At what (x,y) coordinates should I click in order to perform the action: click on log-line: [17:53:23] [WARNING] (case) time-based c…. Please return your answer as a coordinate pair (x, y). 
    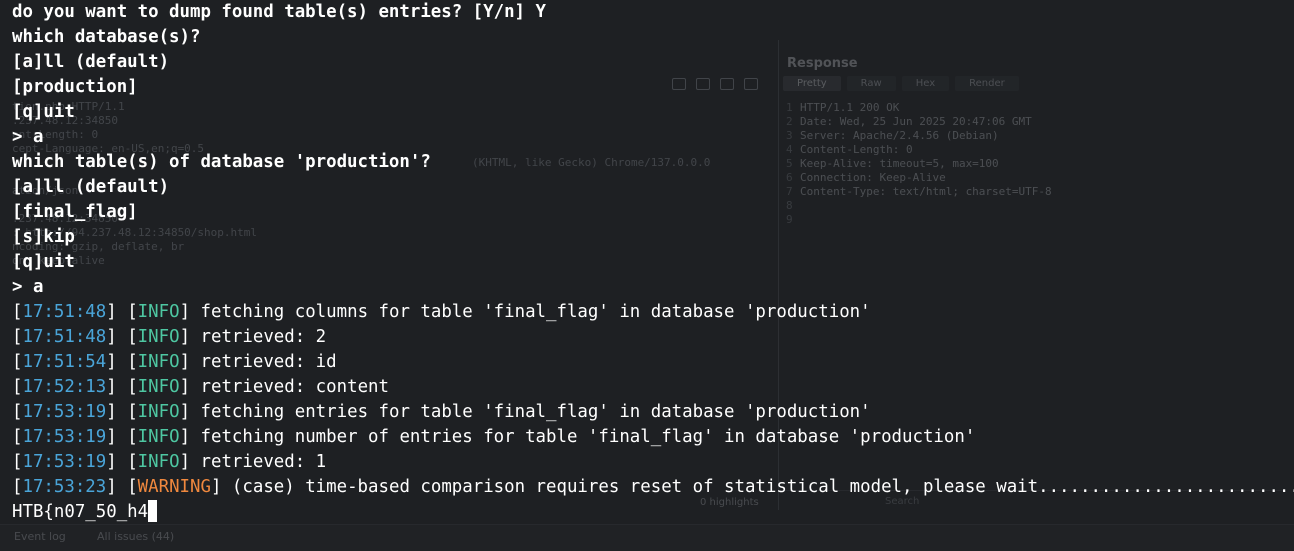
    Looking at the image, I should click on (653, 487).